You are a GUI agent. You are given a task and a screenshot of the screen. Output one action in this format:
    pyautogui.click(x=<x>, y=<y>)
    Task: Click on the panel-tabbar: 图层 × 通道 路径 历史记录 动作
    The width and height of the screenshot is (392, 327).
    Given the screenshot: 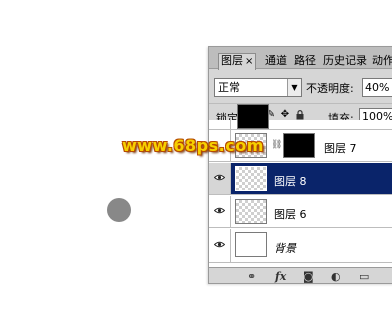 What is the action you would take?
    pyautogui.click(x=300, y=58)
    